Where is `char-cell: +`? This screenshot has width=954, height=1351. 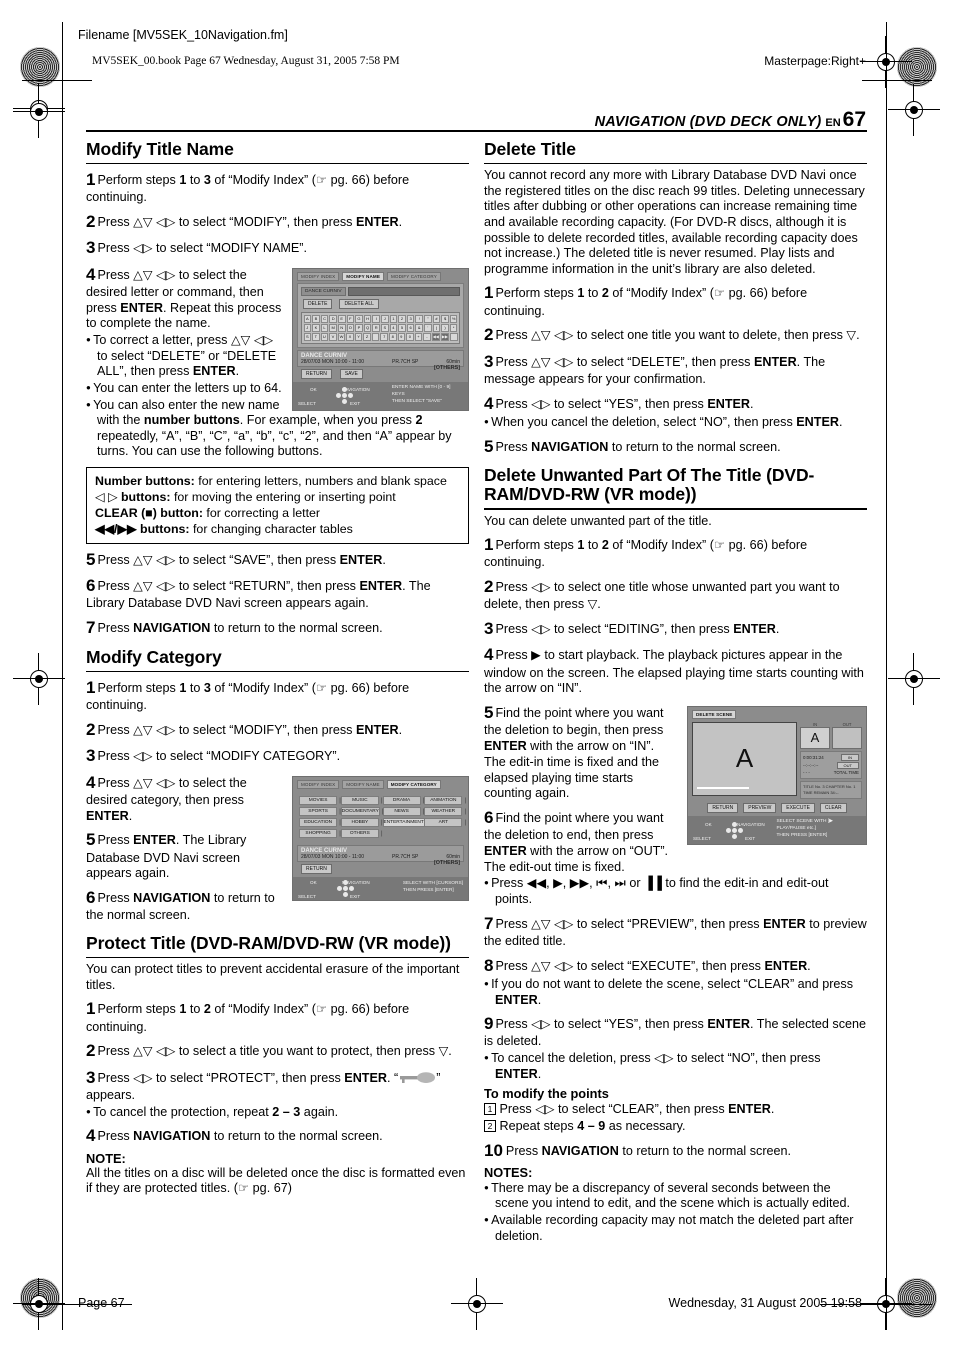 char-cell: + is located at coordinates (418, 336).